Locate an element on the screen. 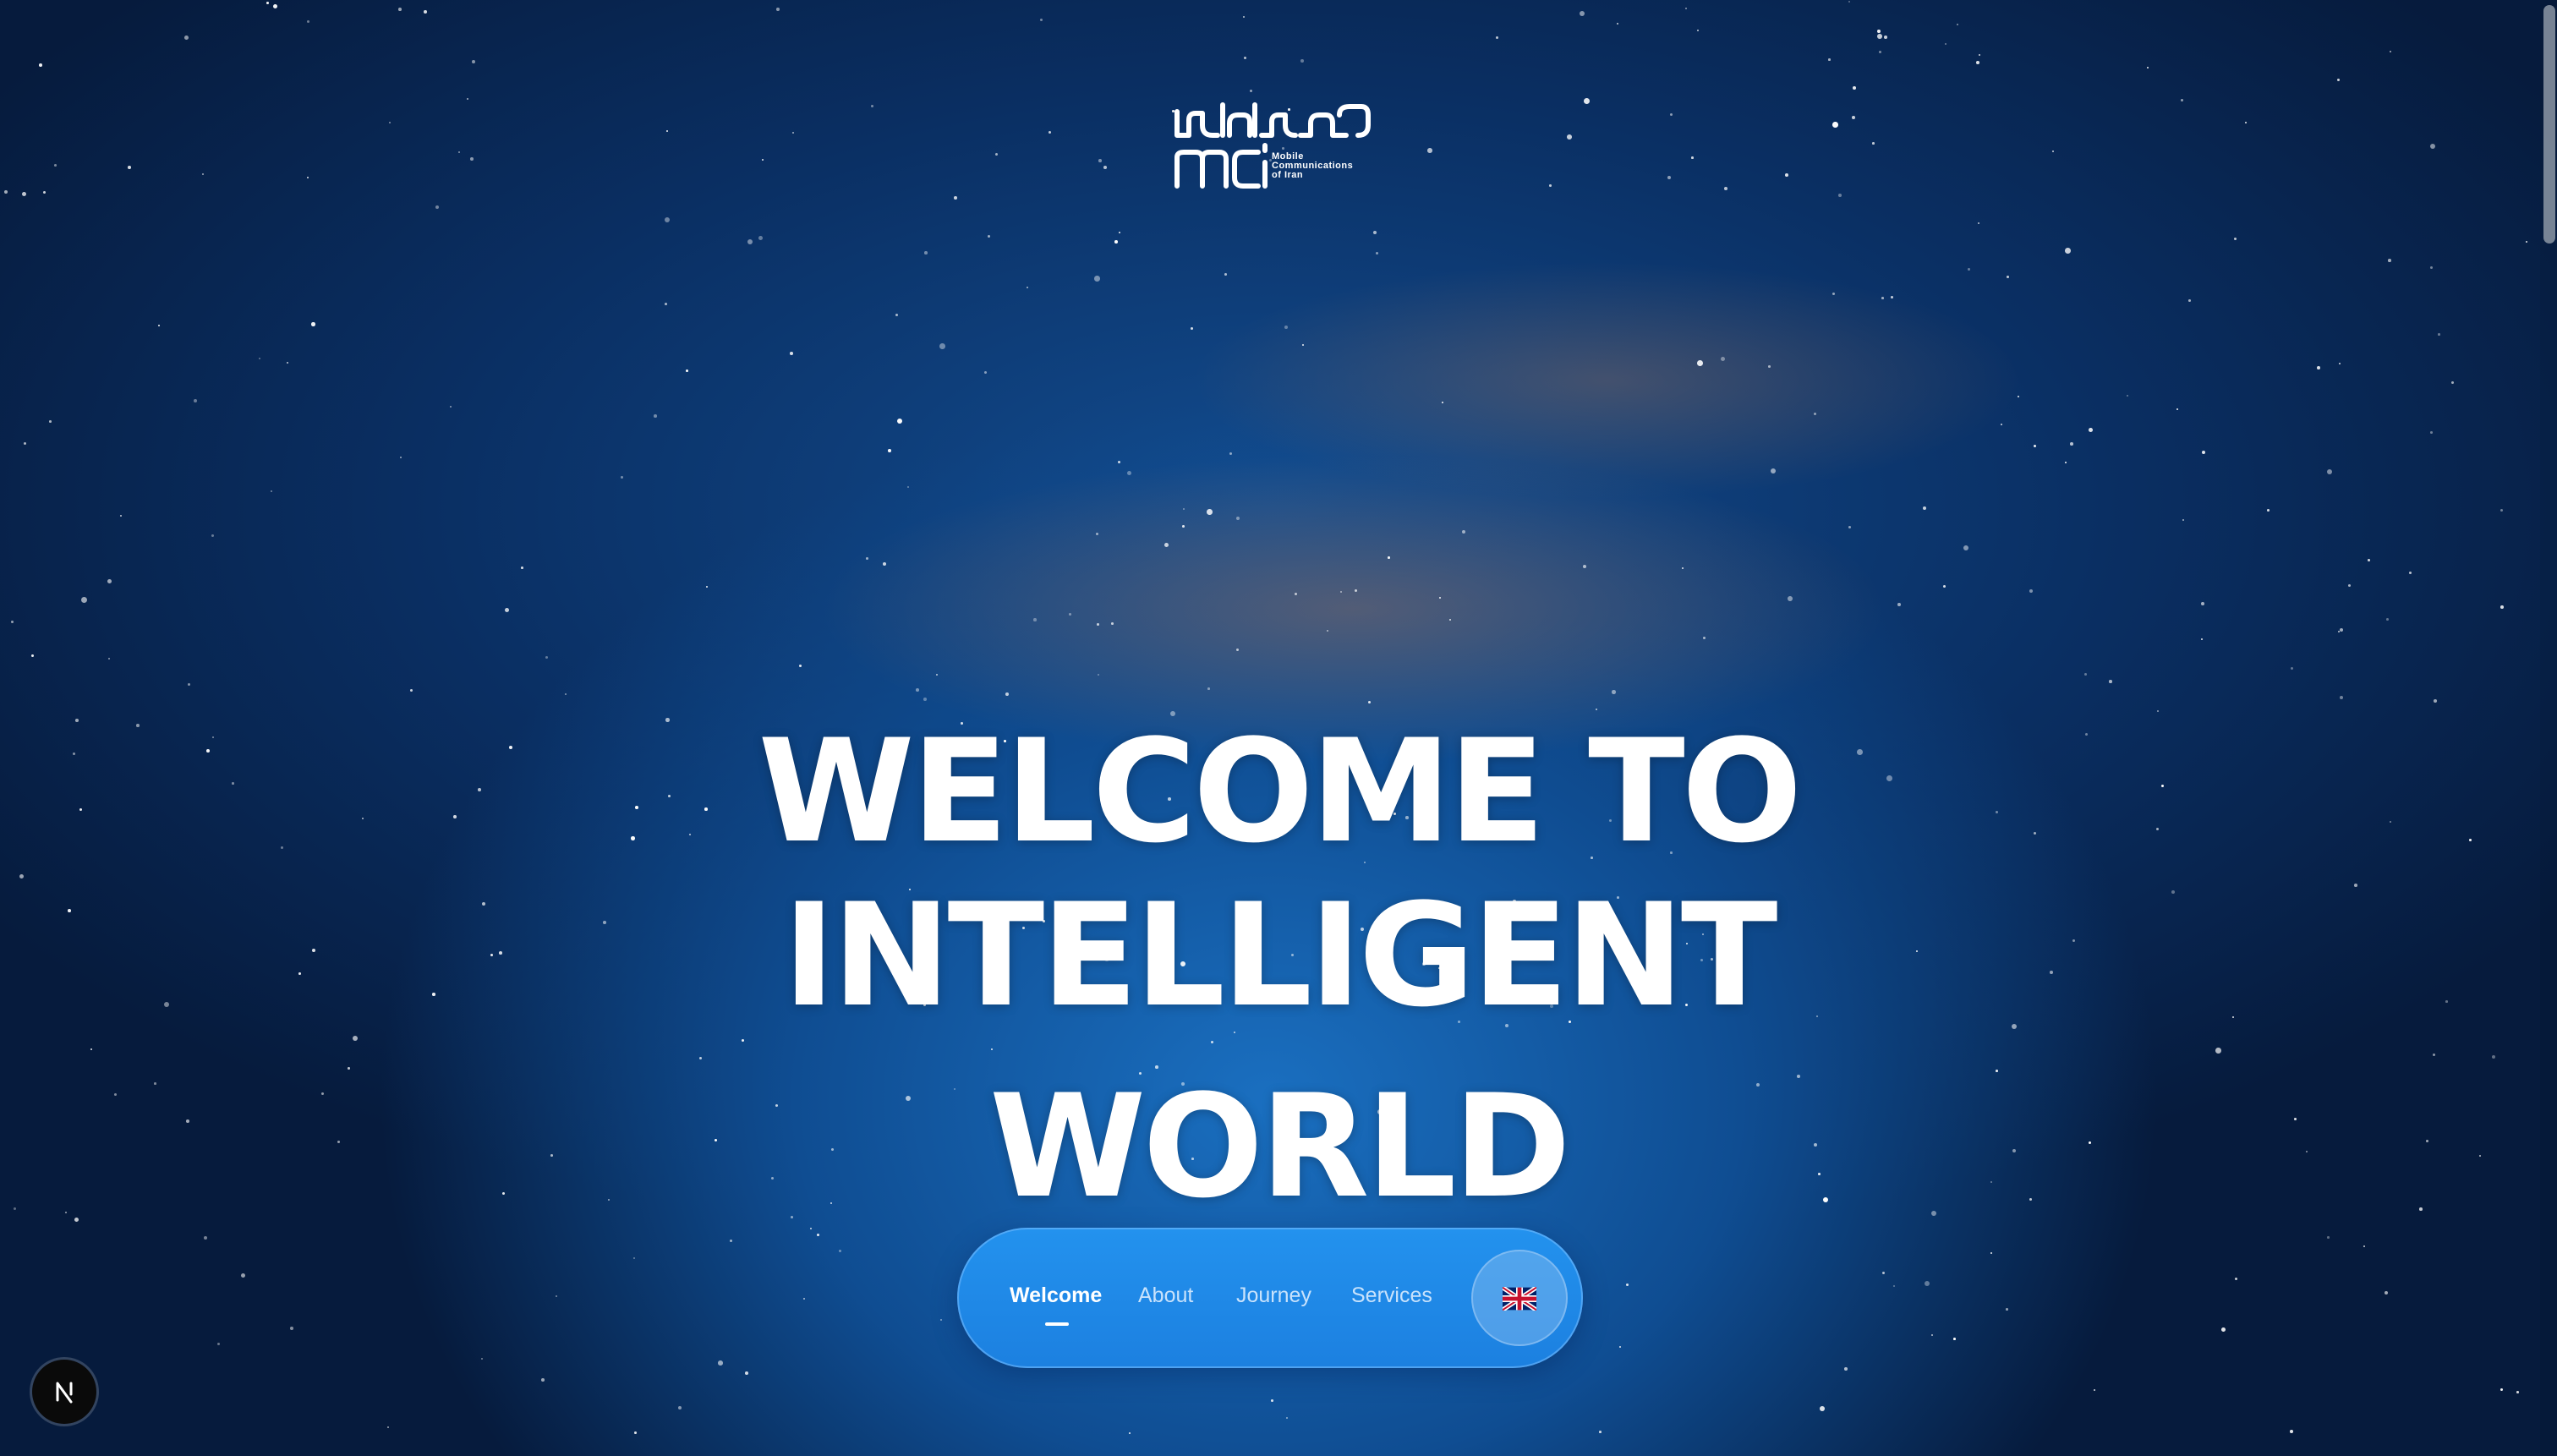 The height and width of the screenshot is (1456, 2557). logo-tagline-line: of Iran is located at coordinates (1288, 175).